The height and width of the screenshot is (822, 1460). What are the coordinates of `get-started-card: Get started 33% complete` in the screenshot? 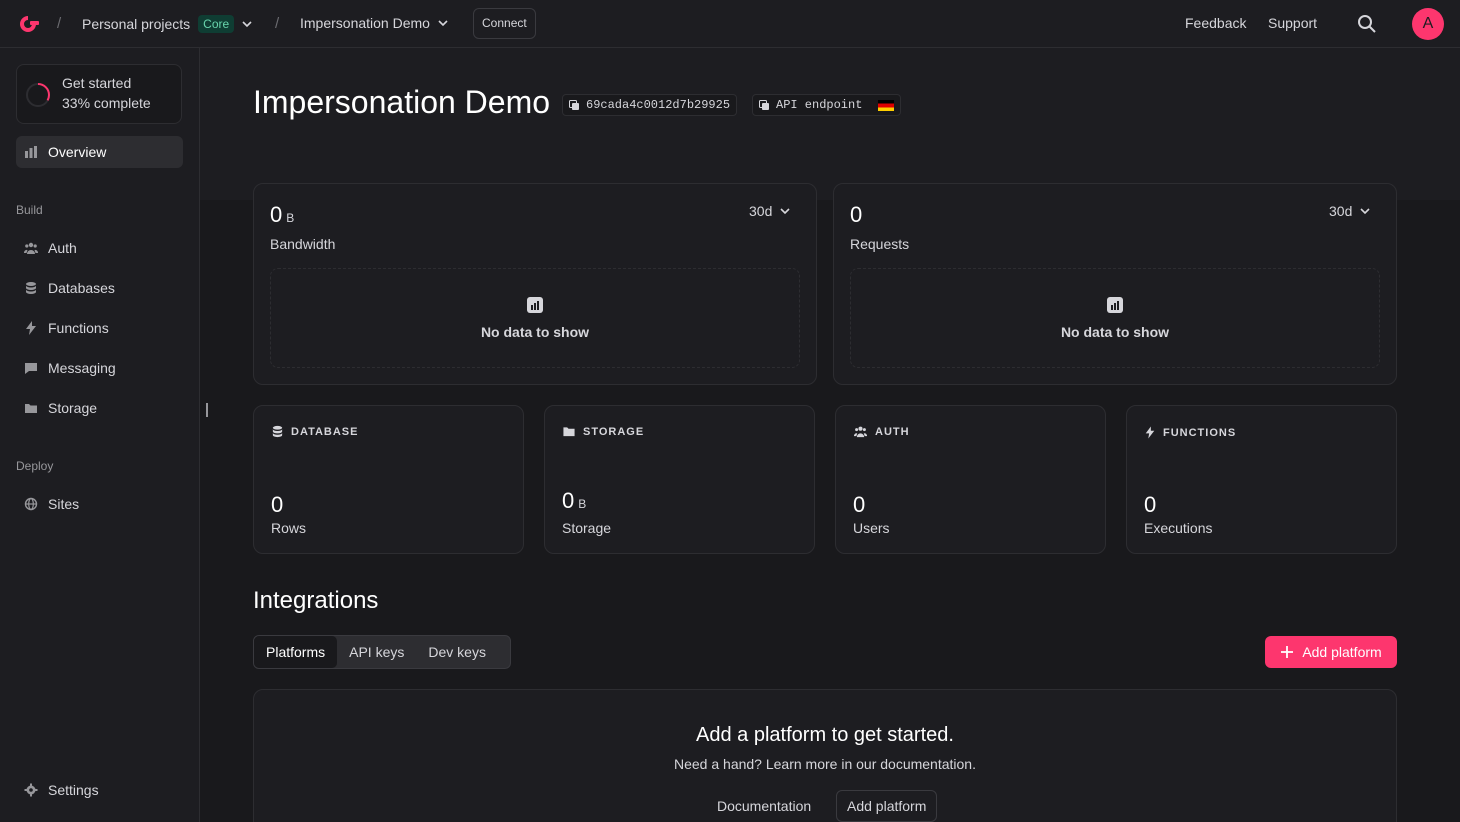 It's located at (99, 94).